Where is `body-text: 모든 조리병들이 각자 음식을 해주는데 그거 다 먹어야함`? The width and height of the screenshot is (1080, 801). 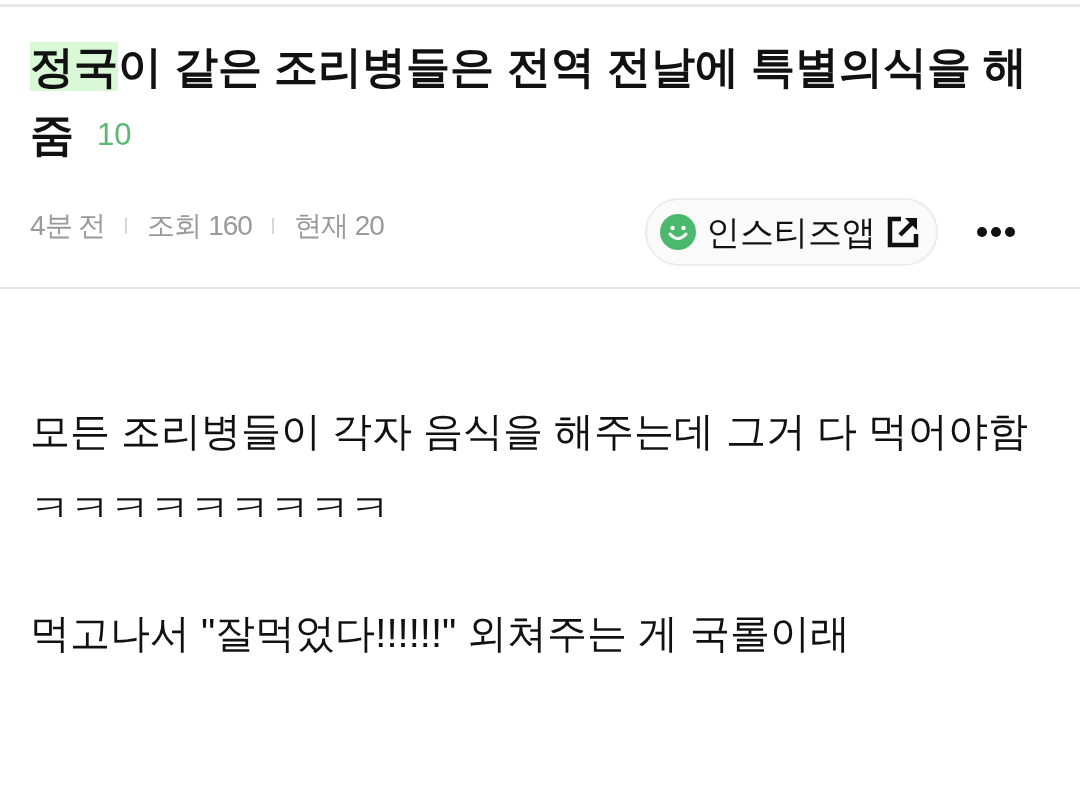
body-text: 모든 조리병들이 각자 음식을 해주는데 그거 다 먹어야함 is located at coordinates (529, 431).